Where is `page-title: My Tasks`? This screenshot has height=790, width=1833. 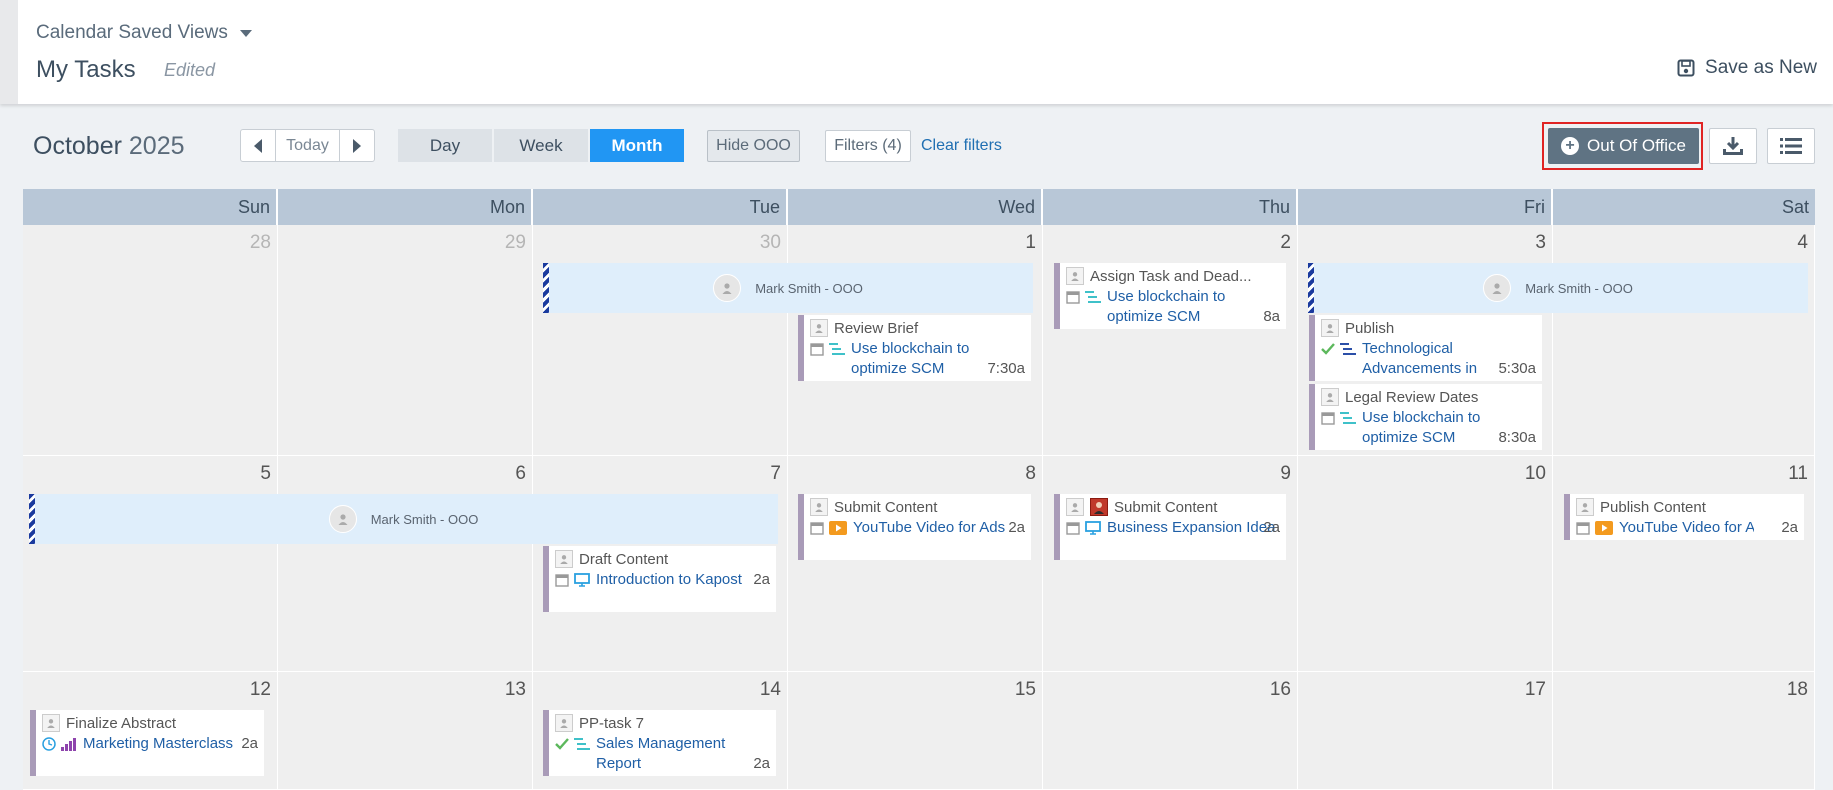 page-title: My Tasks is located at coordinates (86, 69).